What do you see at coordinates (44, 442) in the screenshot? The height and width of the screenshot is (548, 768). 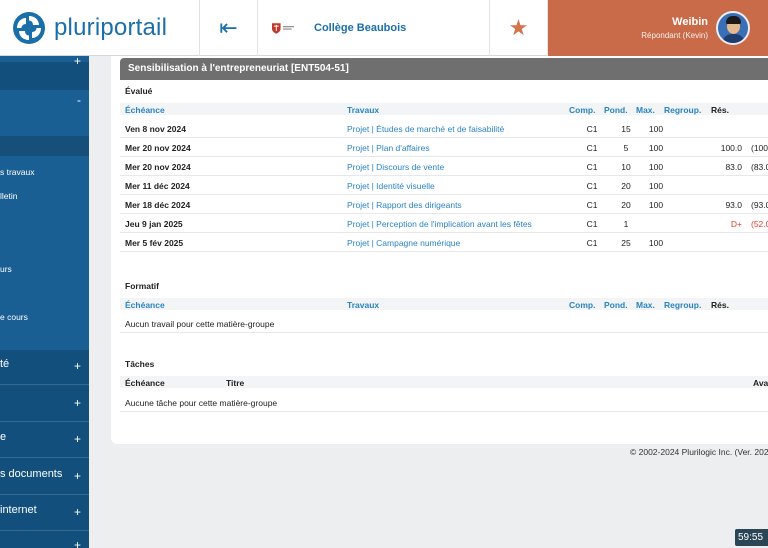 I see `sidebar-item-9: e +` at bounding box center [44, 442].